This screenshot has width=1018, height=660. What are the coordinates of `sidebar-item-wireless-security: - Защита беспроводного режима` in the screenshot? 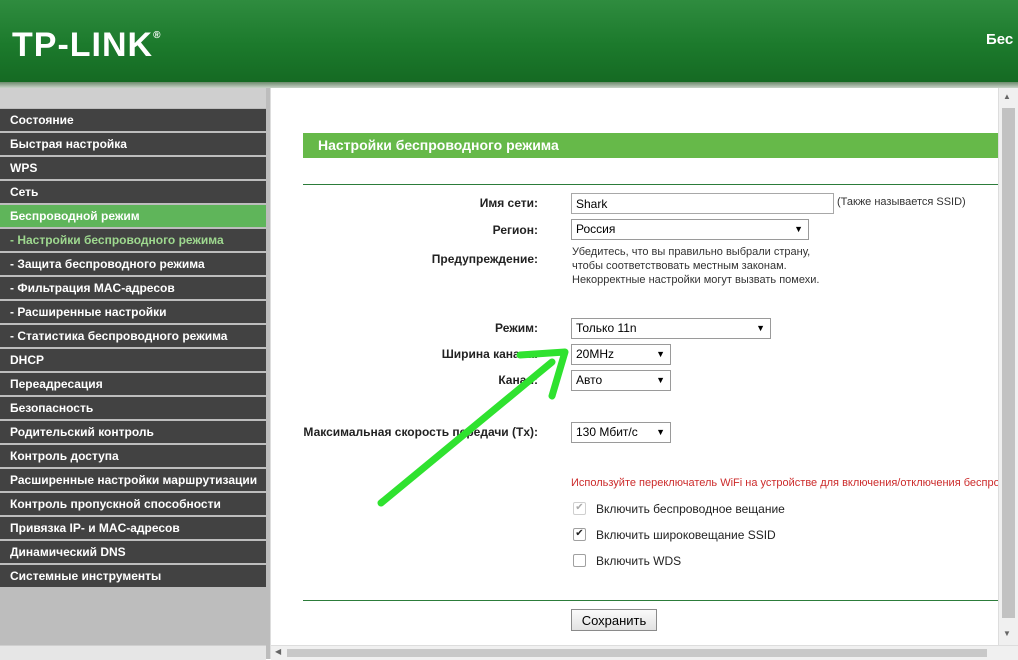 It's located at (133, 264).